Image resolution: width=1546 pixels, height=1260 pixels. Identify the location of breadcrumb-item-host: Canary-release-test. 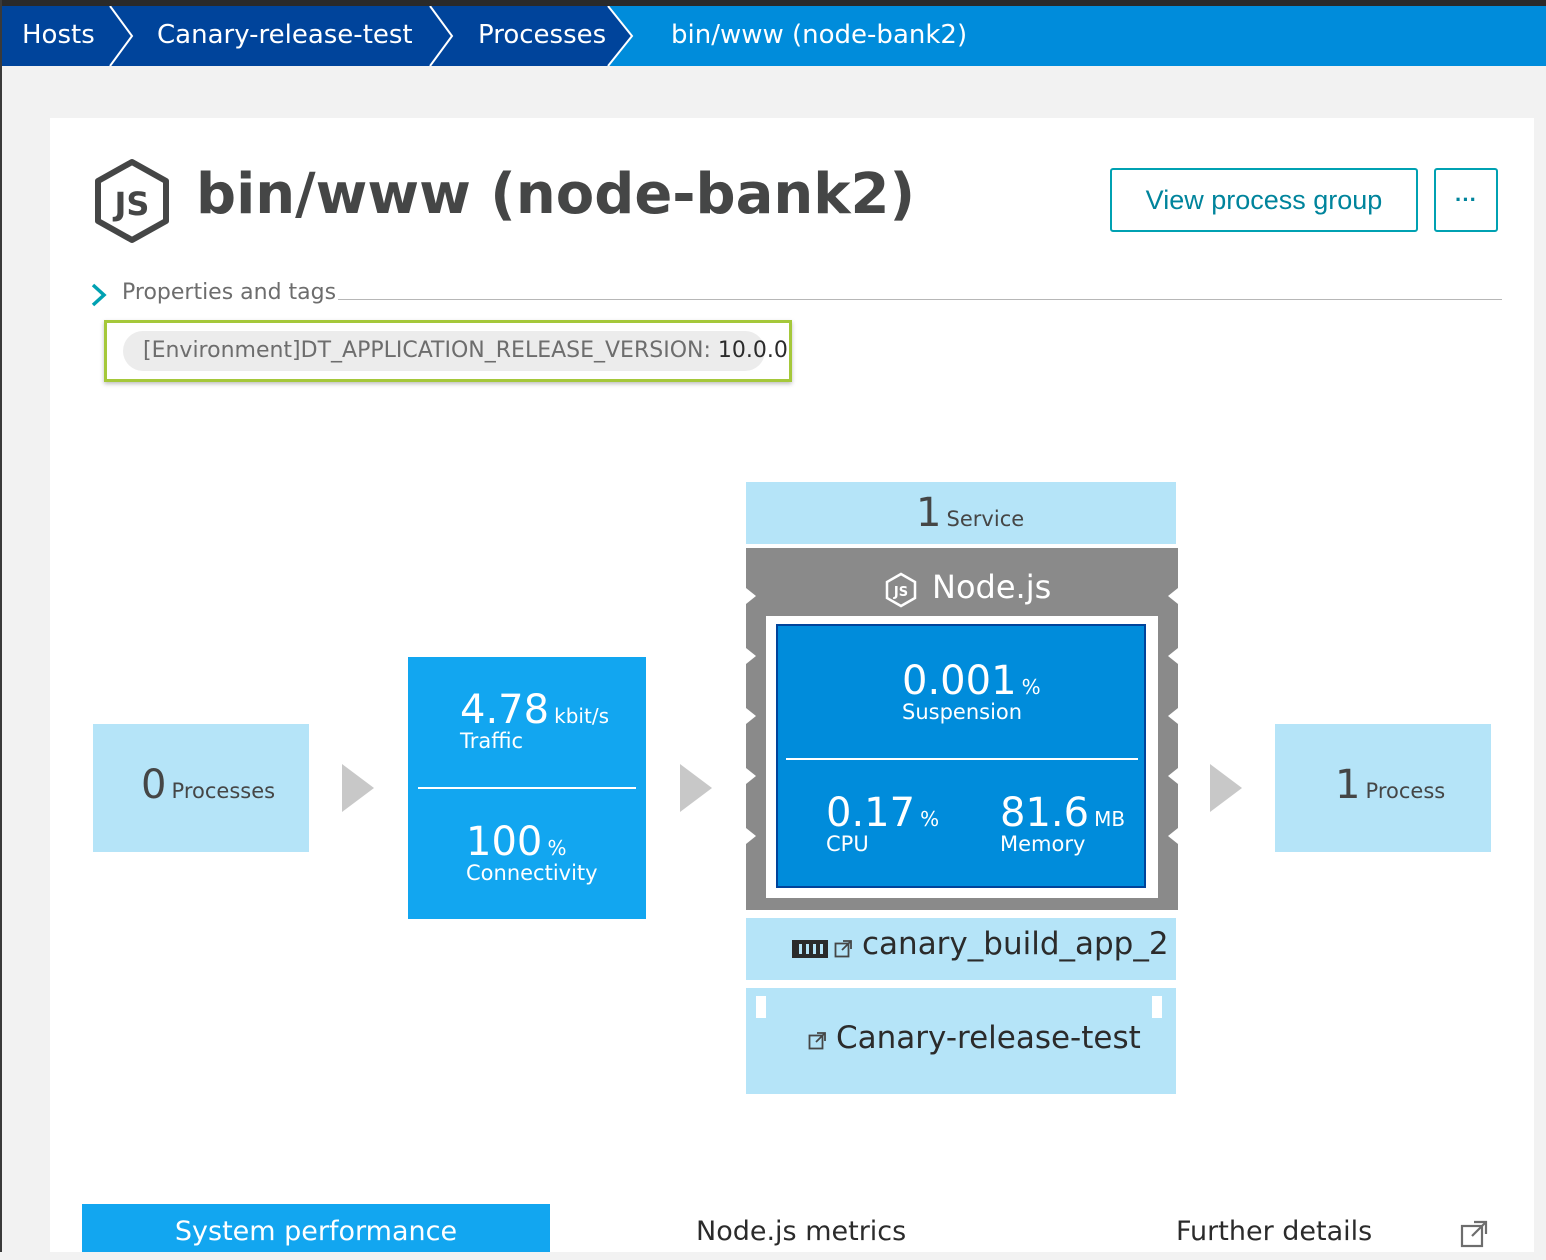
(285, 36).